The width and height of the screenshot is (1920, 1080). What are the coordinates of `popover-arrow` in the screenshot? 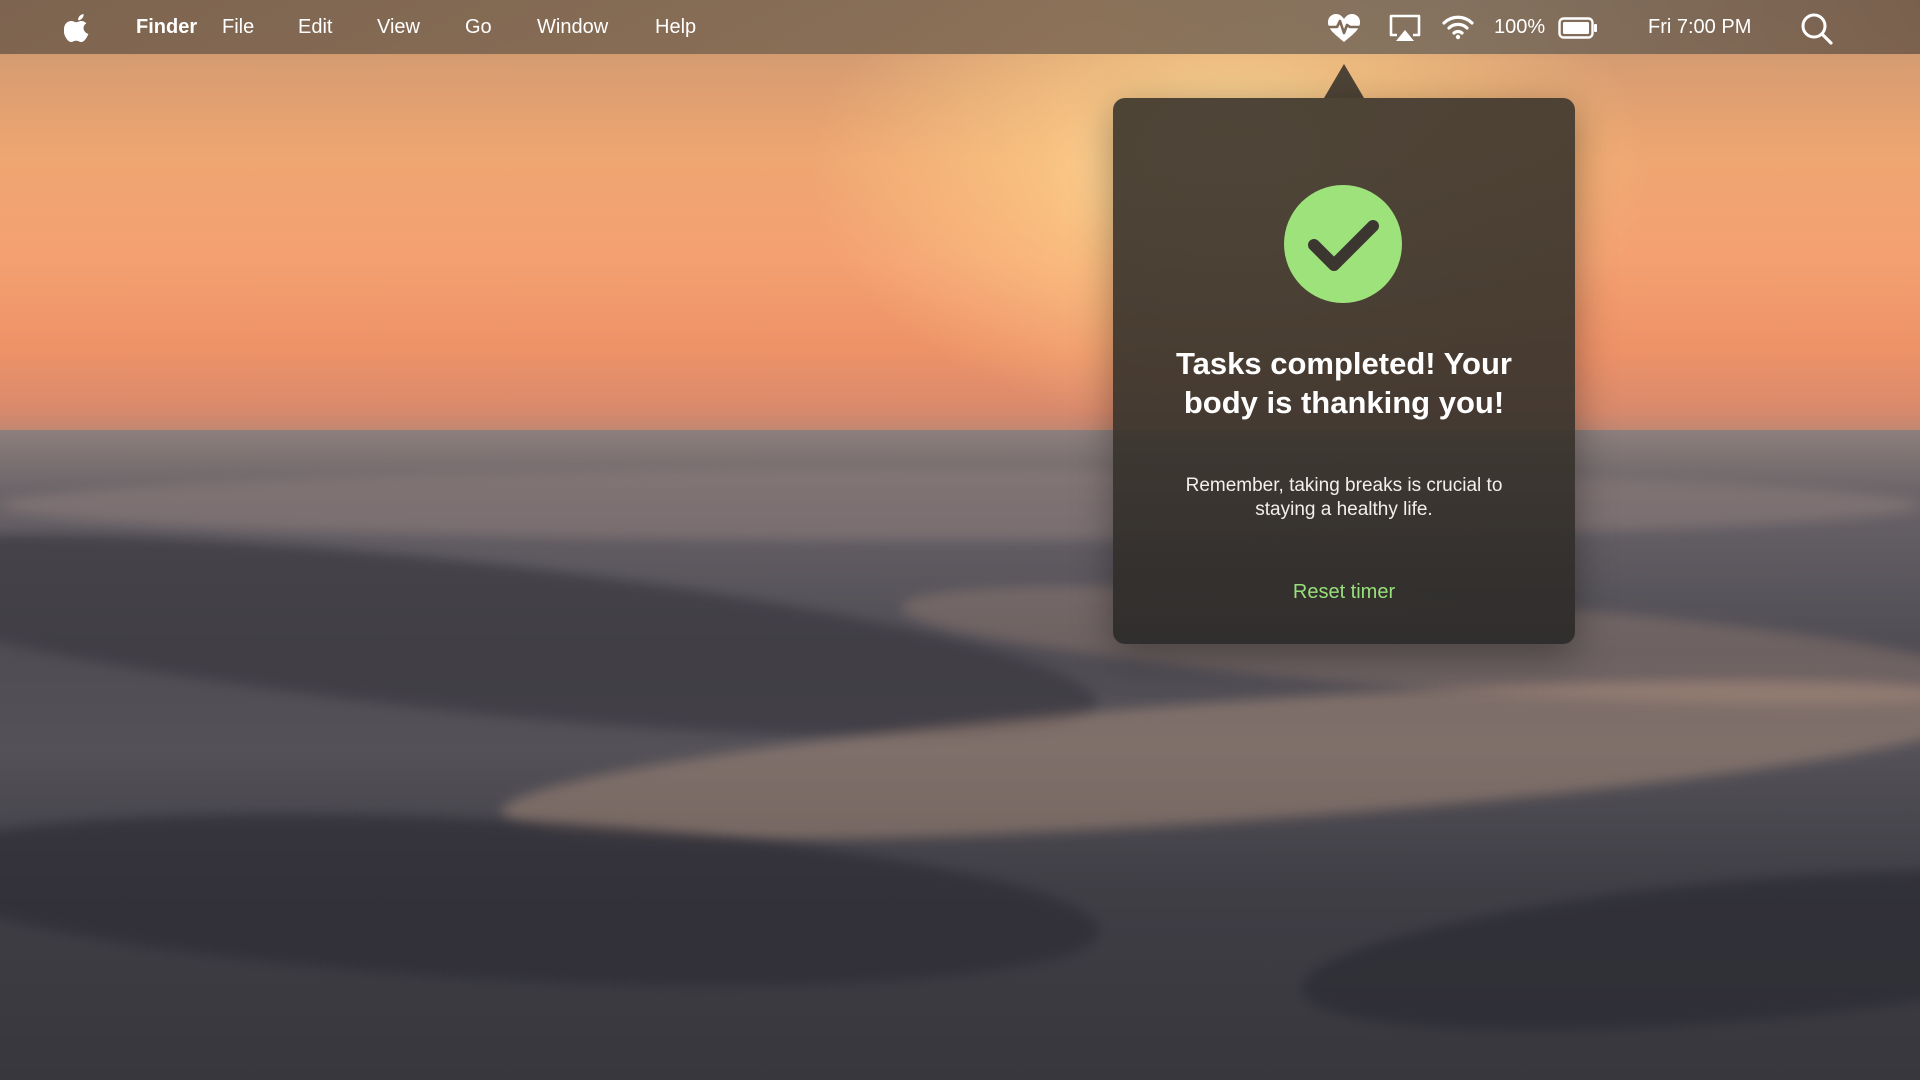 It's located at (1344, 81).